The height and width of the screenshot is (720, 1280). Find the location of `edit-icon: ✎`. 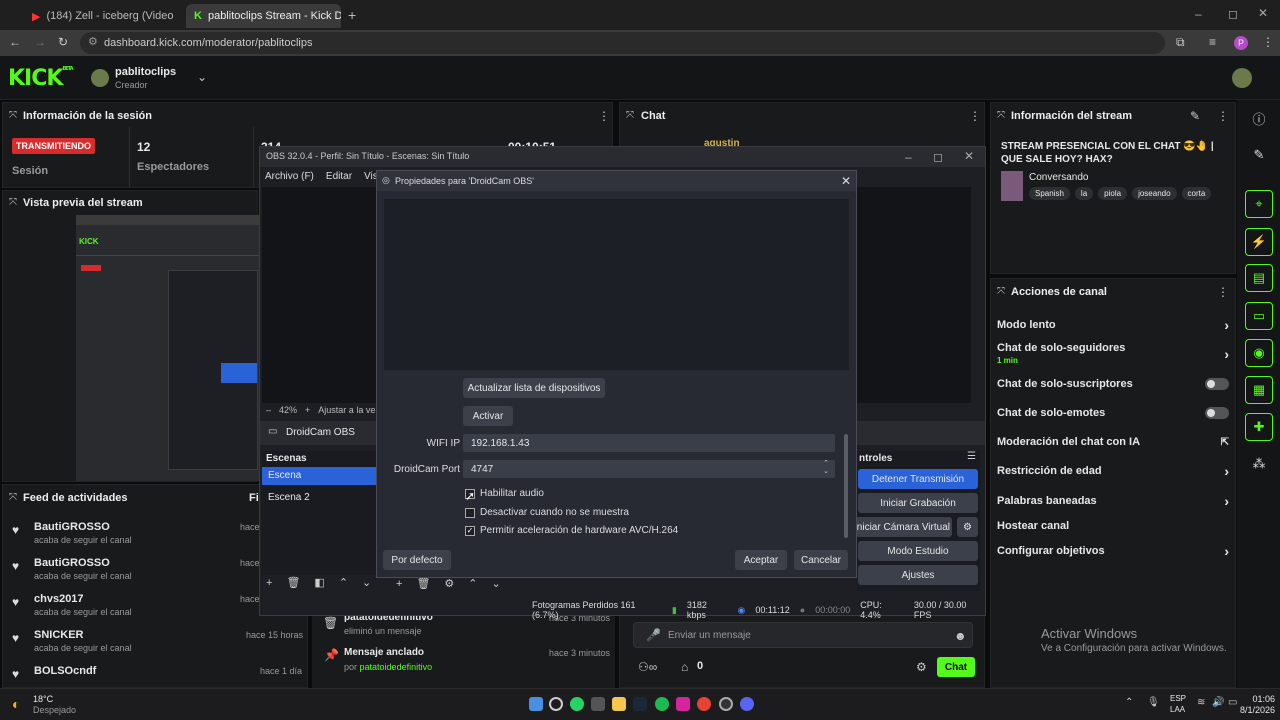

edit-icon: ✎ is located at coordinates (1195, 116).